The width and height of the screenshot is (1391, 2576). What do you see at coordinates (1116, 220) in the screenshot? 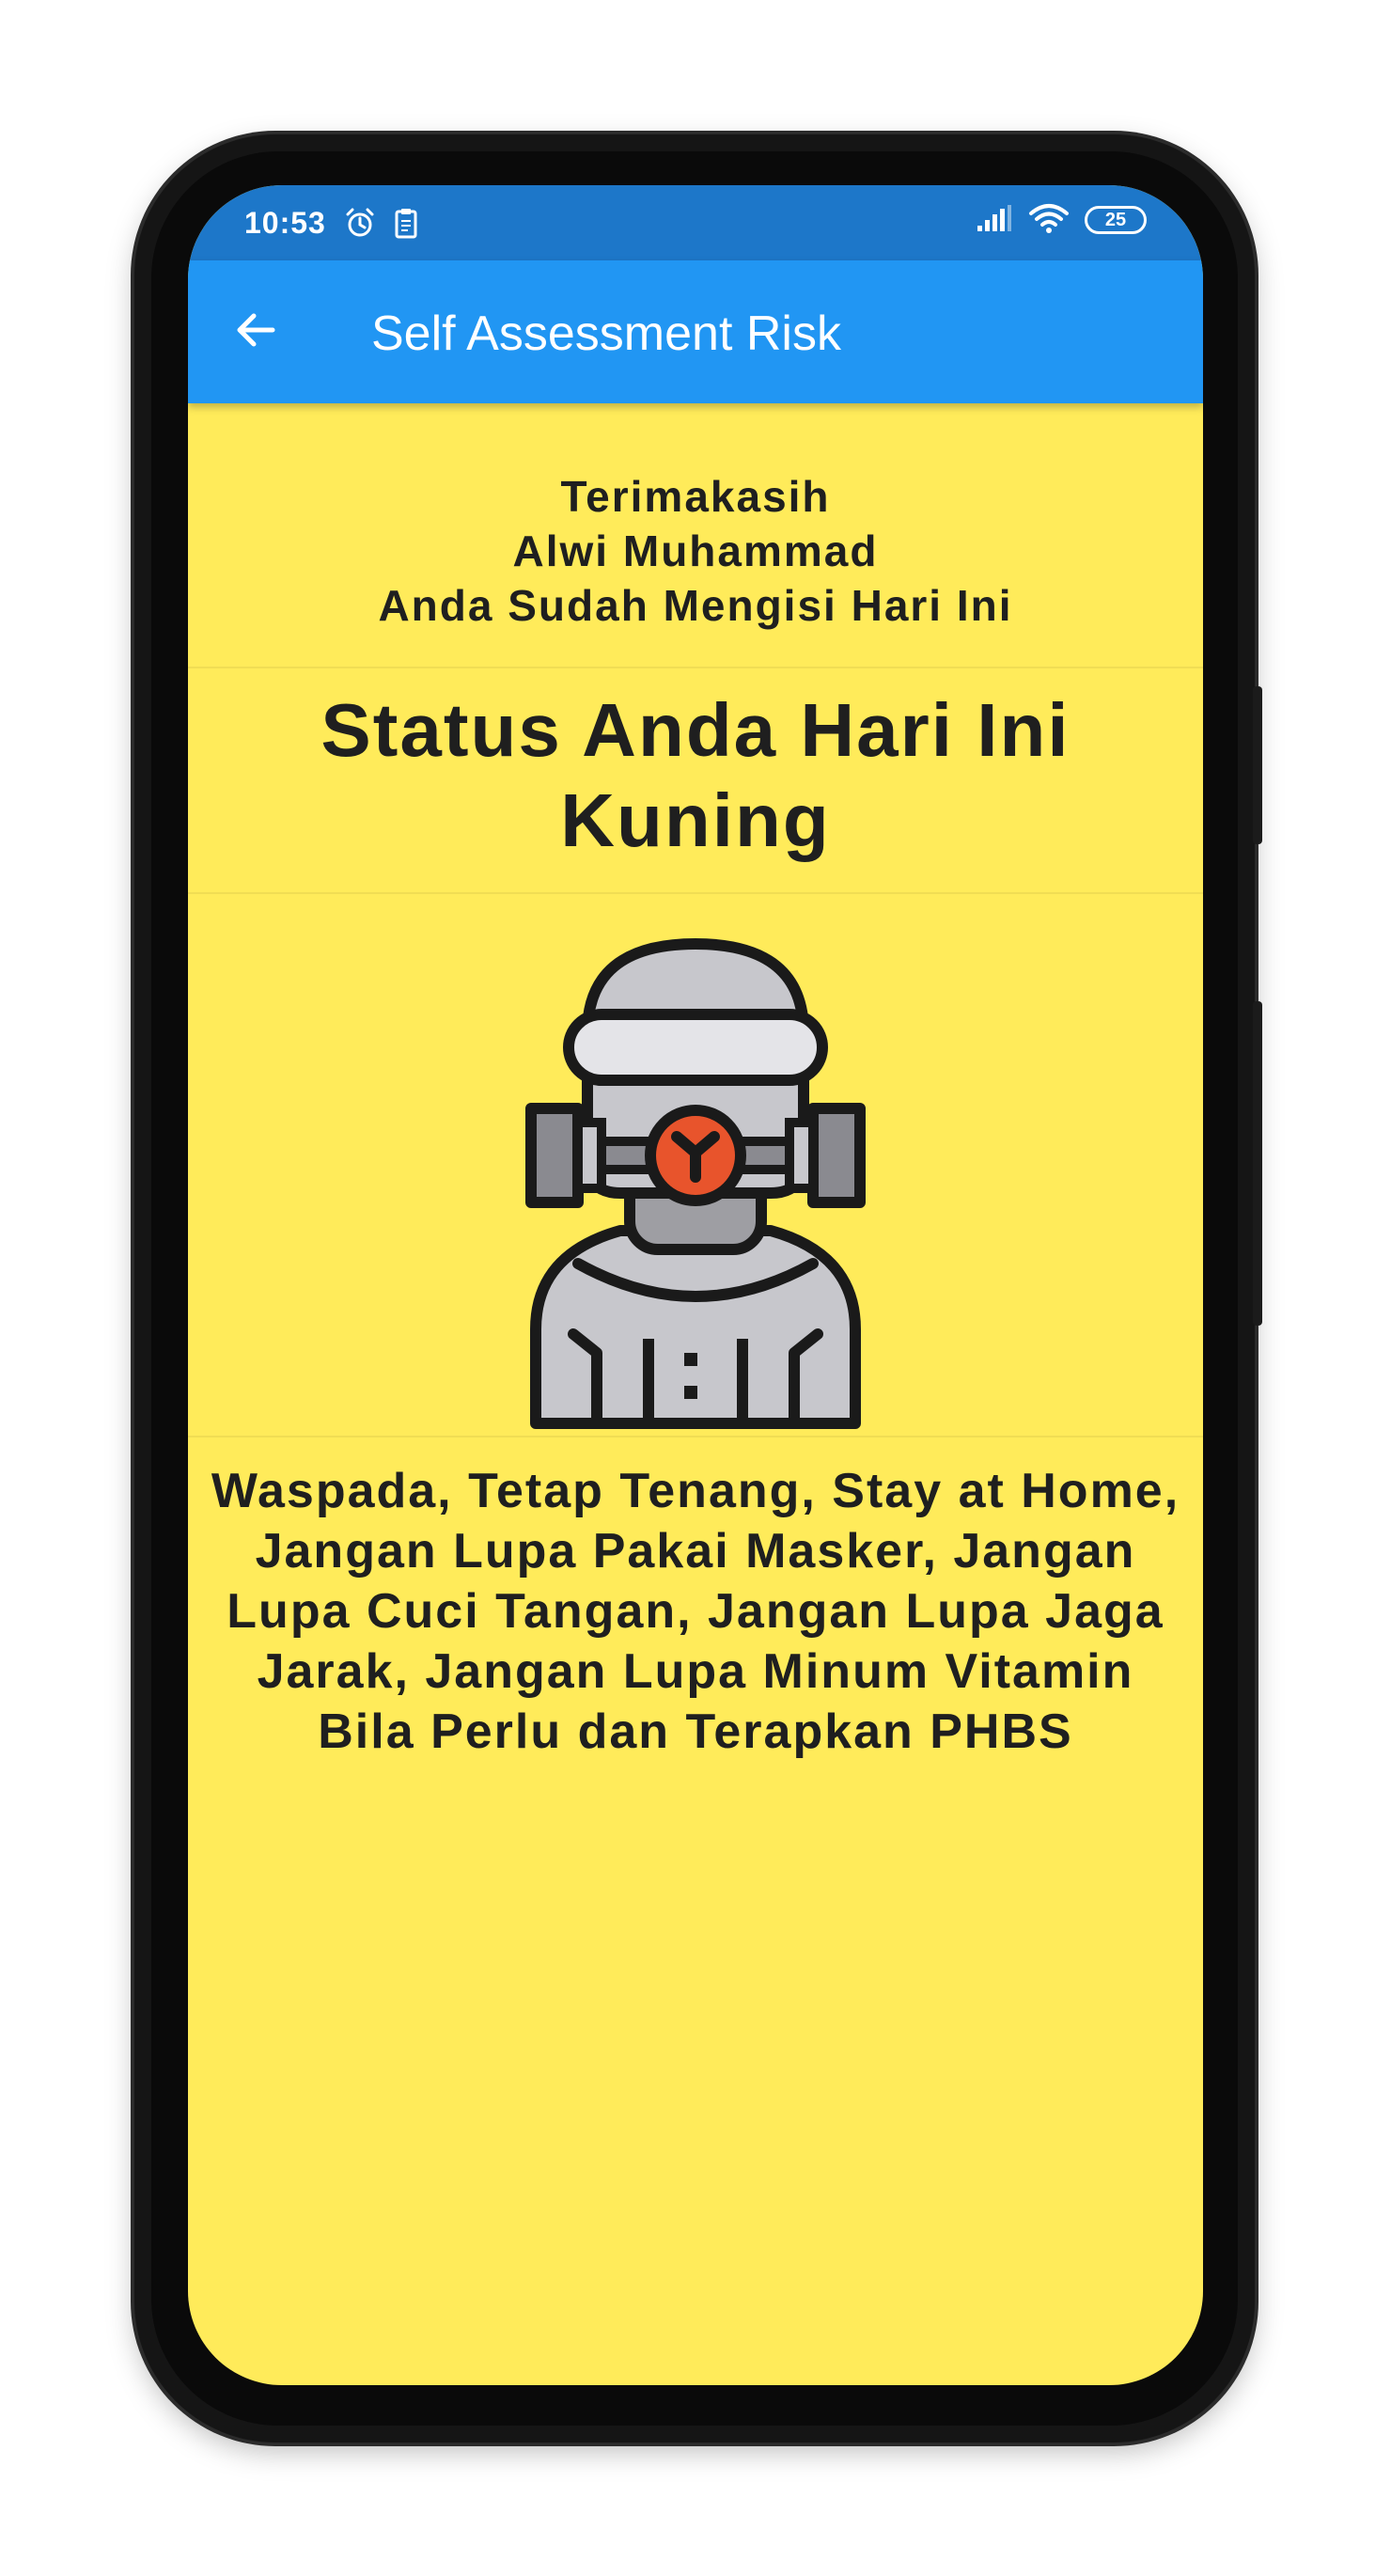
I see `battery-icon: 25` at bounding box center [1116, 220].